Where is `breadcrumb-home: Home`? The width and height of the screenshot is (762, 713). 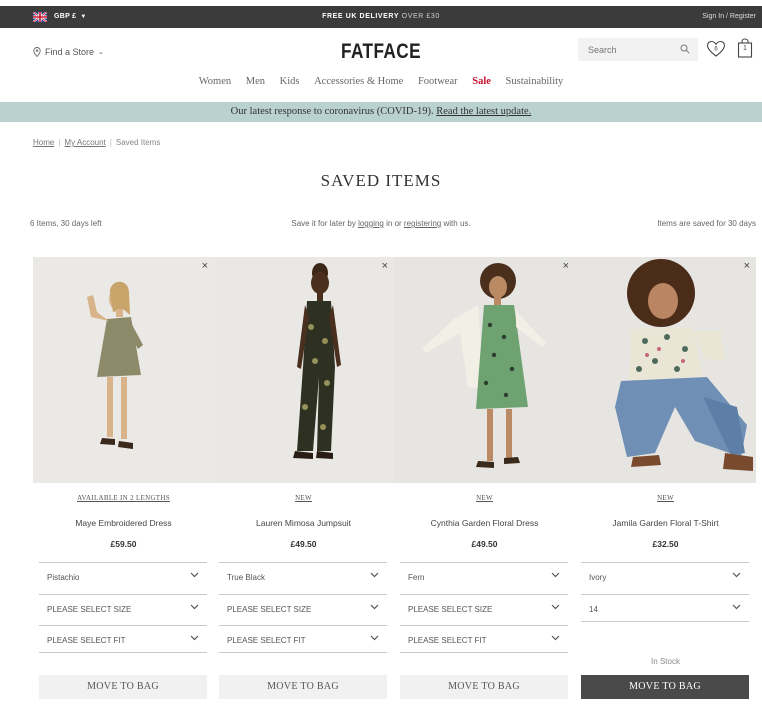
breadcrumb-home: Home is located at coordinates (43, 142).